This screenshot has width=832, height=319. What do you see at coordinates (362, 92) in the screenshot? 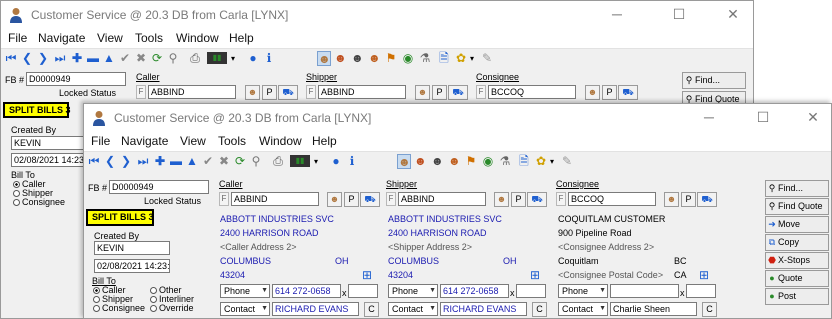
I see `shipper-code-field: ABBIND` at bounding box center [362, 92].